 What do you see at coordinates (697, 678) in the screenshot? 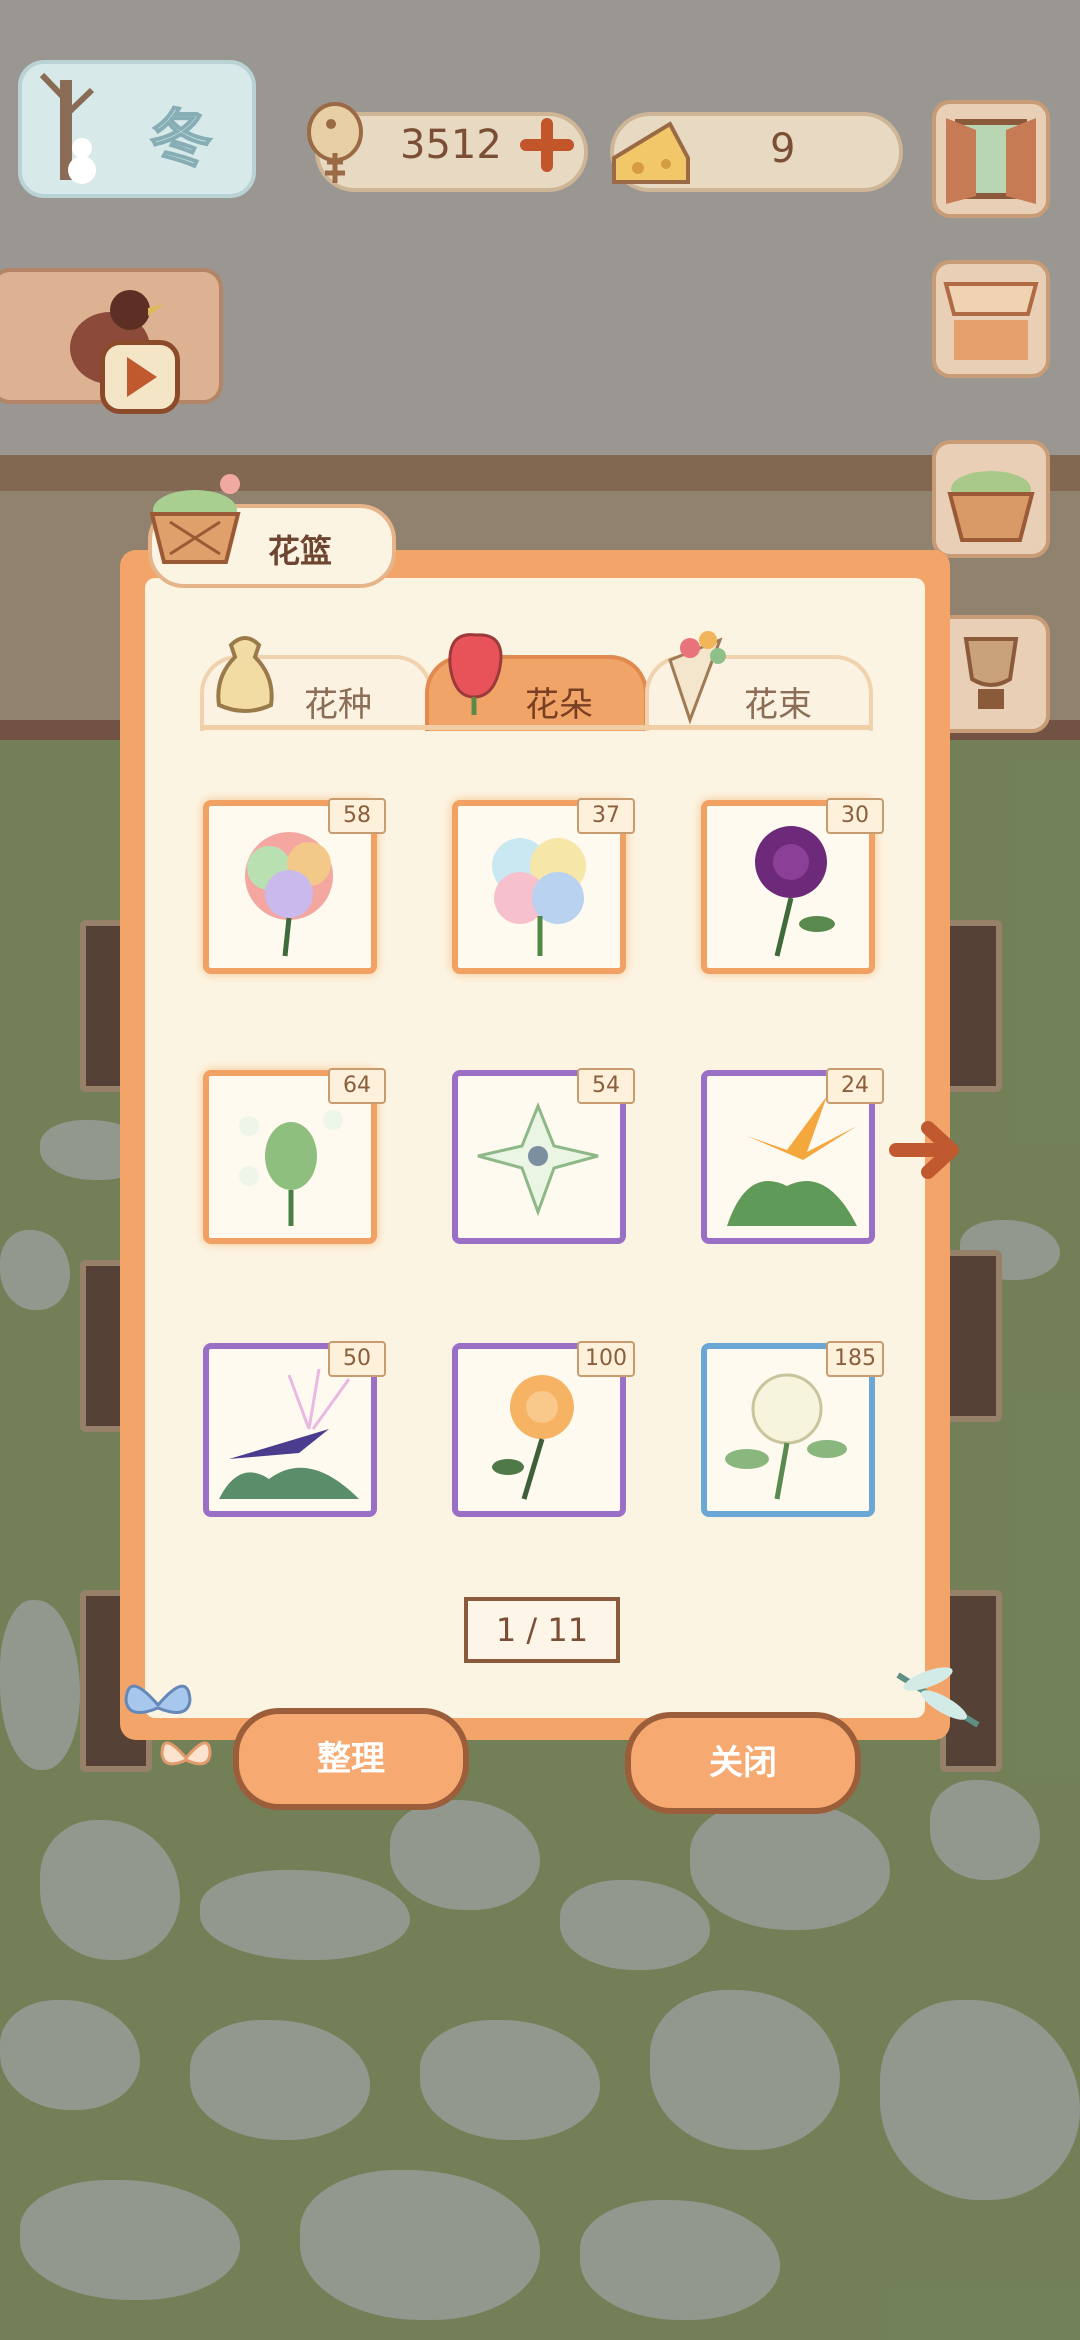
I see `bouquet-icon` at bounding box center [697, 678].